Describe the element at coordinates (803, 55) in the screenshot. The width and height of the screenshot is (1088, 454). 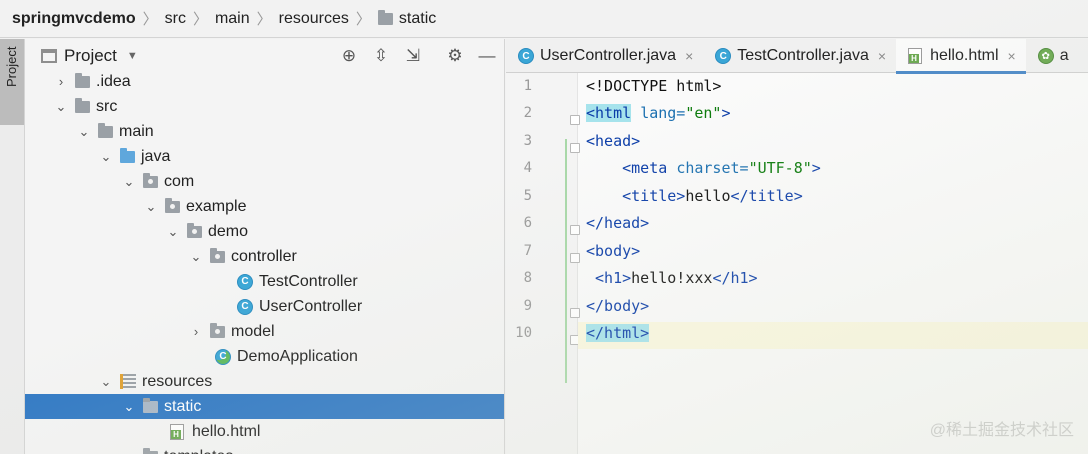
I see `tab-label: TestController.java` at that location.